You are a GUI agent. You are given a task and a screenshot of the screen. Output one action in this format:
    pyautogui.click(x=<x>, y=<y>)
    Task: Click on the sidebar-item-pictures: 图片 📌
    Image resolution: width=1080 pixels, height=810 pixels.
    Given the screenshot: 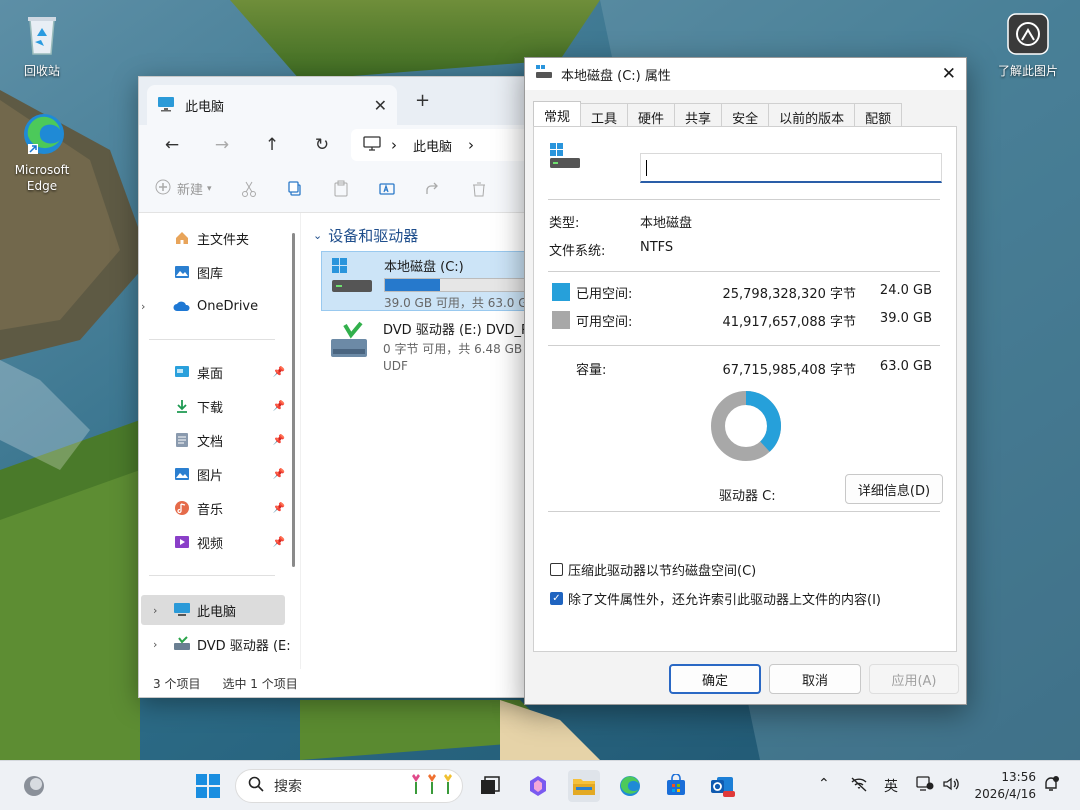 What is the action you would take?
    pyautogui.click(x=219, y=474)
    